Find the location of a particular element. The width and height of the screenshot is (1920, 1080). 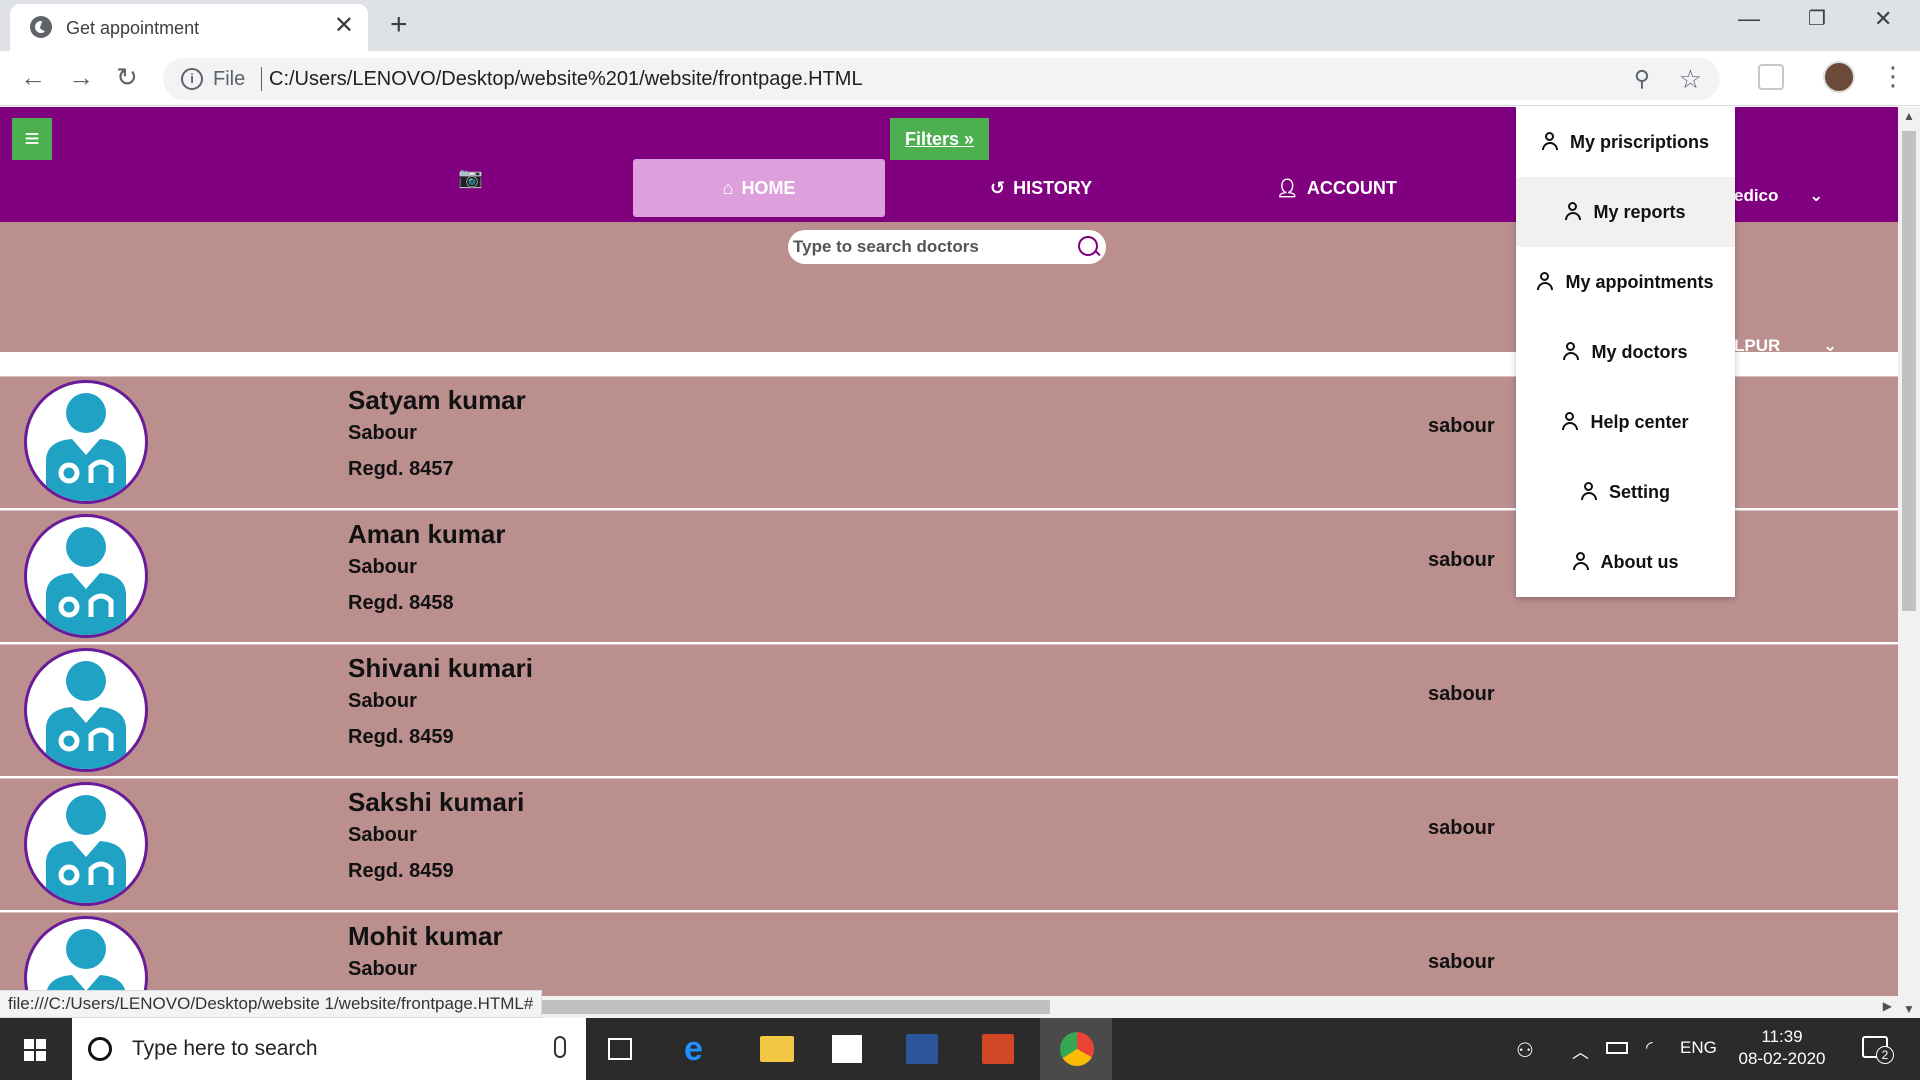

menu-item-setting: Setting is located at coordinates (1625, 492).